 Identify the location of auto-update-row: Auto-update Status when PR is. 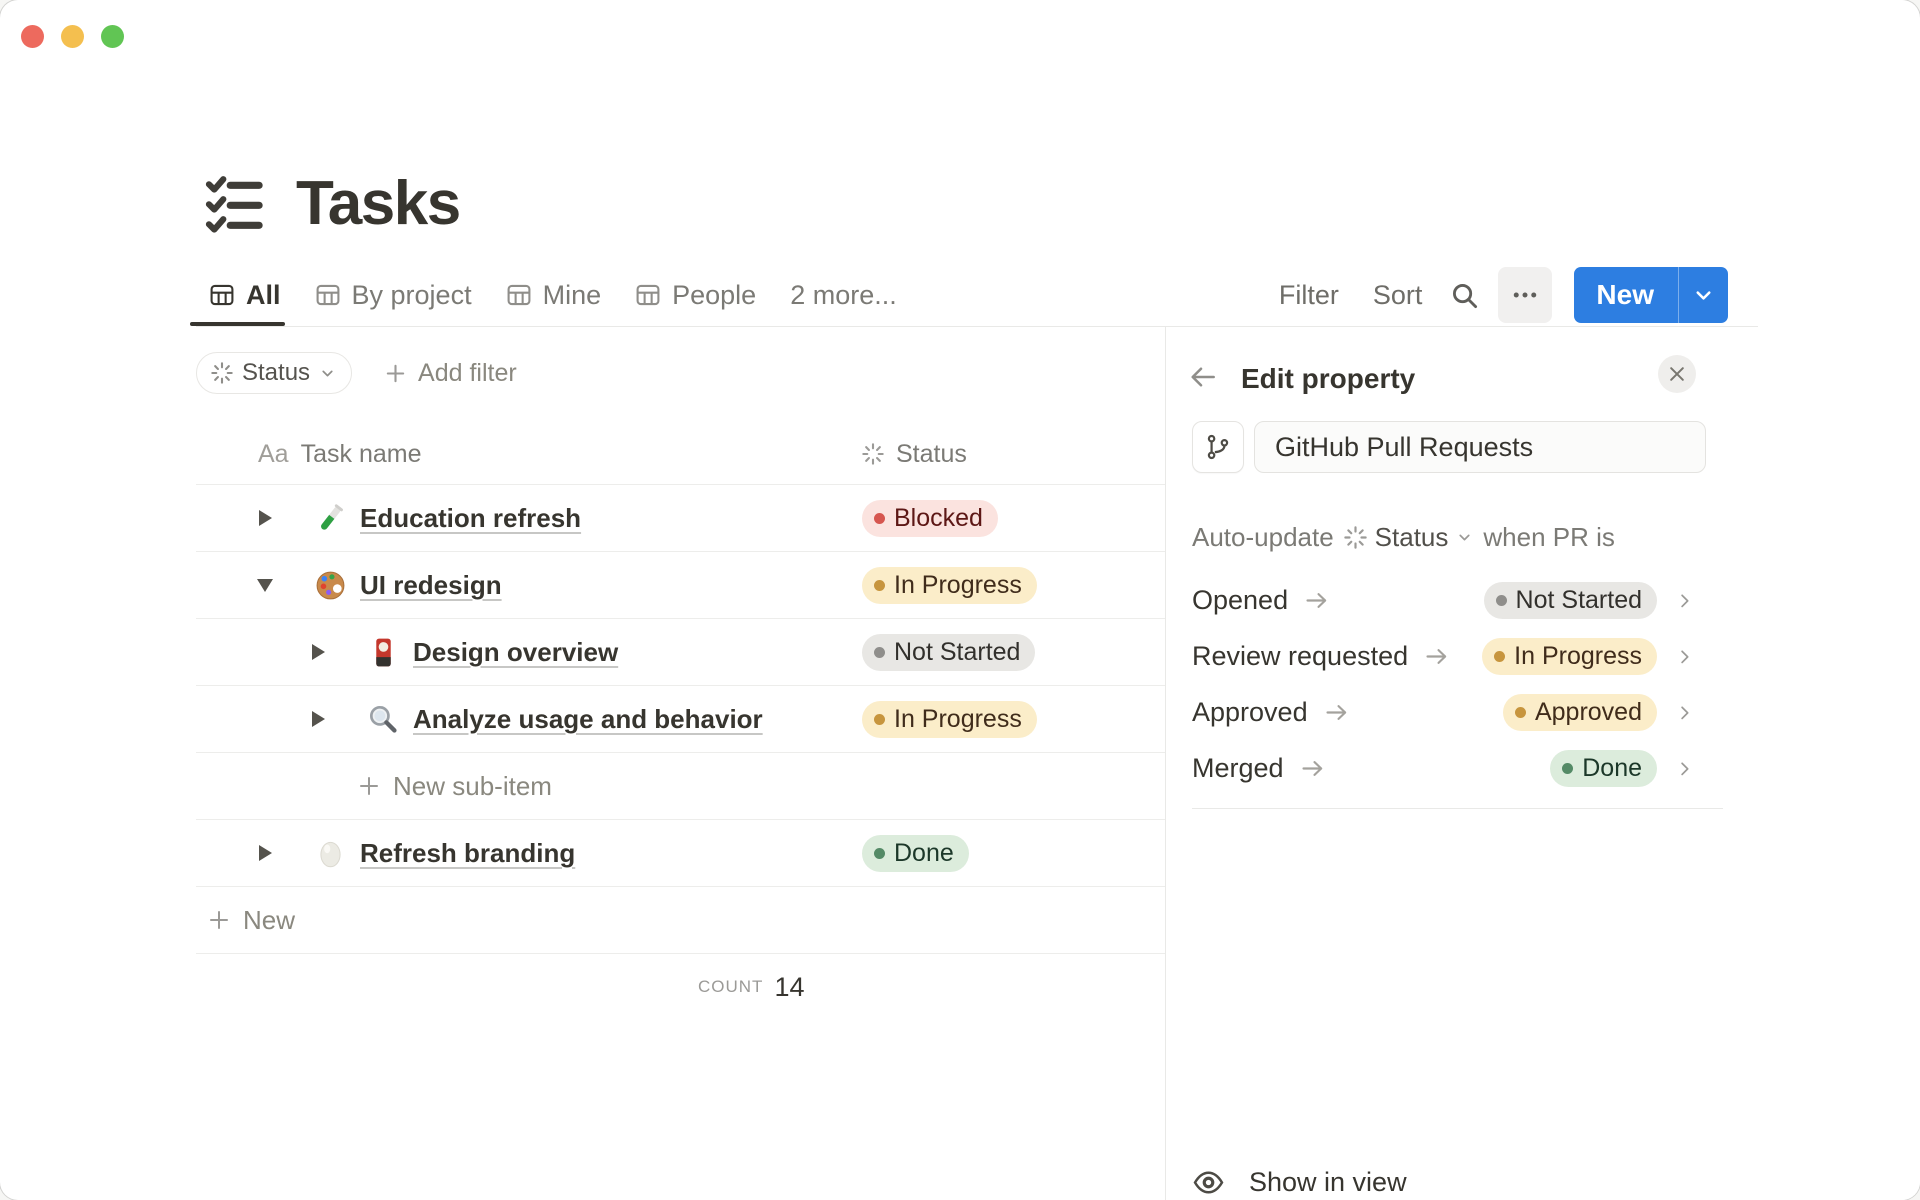
(1403, 537).